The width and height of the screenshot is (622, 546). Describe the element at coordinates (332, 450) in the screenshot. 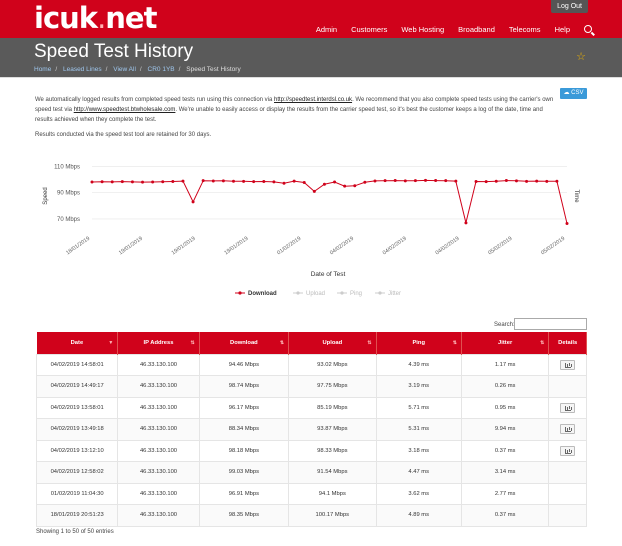

I see `cell-upload: 98.33 Mbps` at that location.